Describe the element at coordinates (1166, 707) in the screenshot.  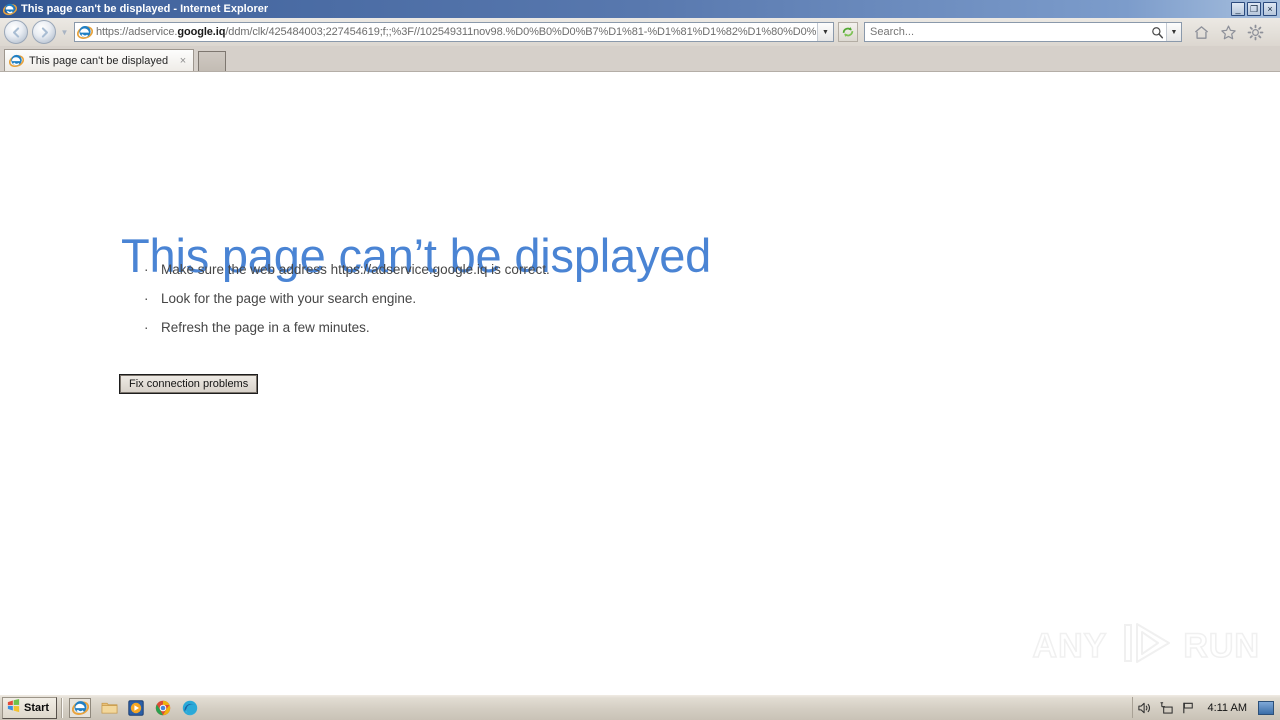
I see `network-icon` at that location.